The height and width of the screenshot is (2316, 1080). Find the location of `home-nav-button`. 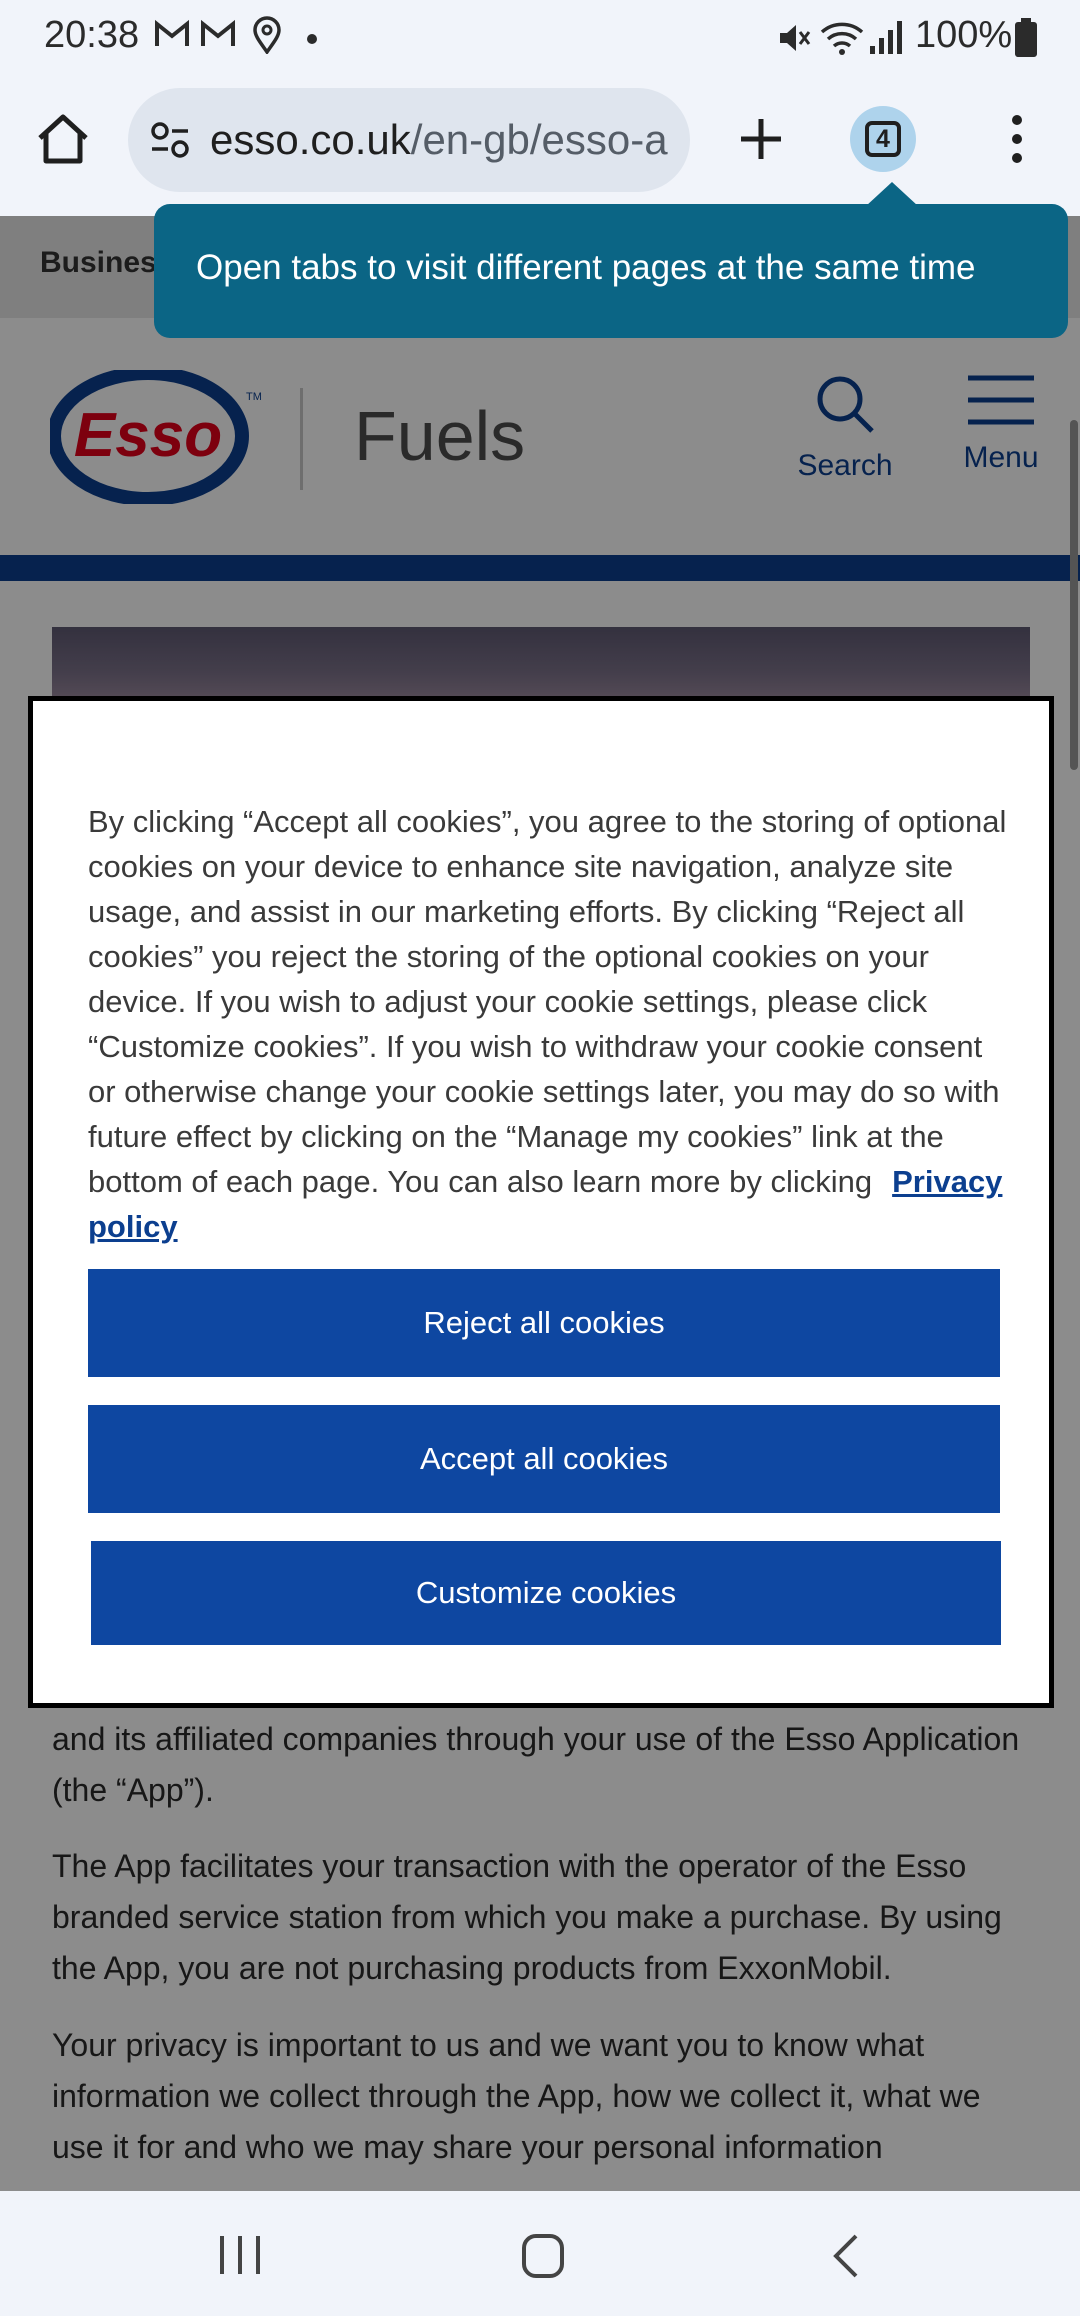

home-nav-button is located at coordinates (543, 2256).